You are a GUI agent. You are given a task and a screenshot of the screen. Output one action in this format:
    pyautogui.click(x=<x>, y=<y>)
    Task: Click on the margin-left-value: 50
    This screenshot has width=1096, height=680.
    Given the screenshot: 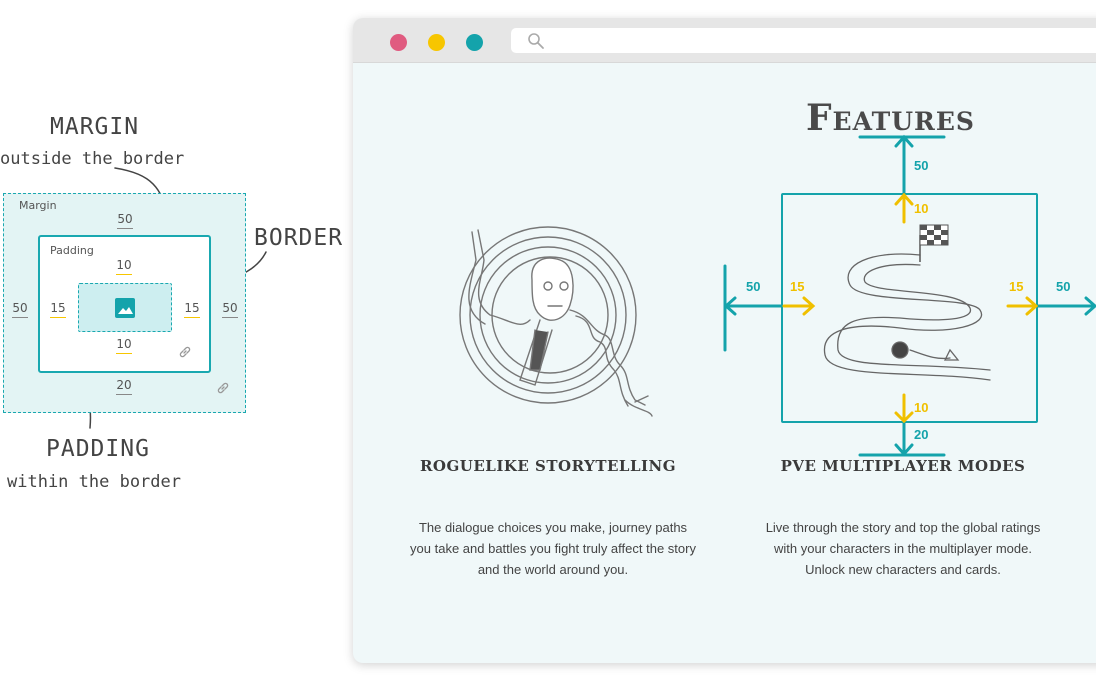 What is the action you would take?
    pyautogui.click(x=20, y=309)
    